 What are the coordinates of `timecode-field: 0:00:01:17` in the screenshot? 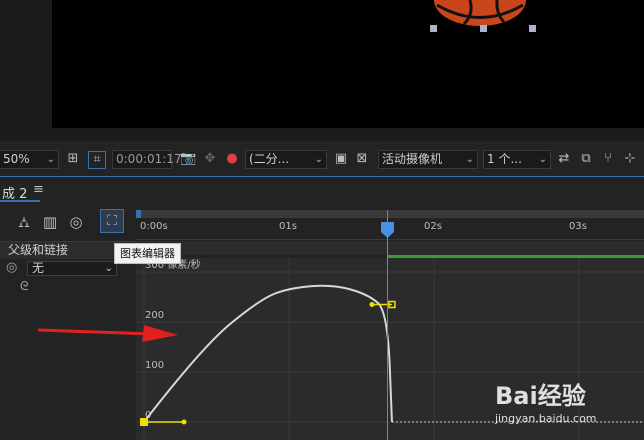 It's located at (147, 159).